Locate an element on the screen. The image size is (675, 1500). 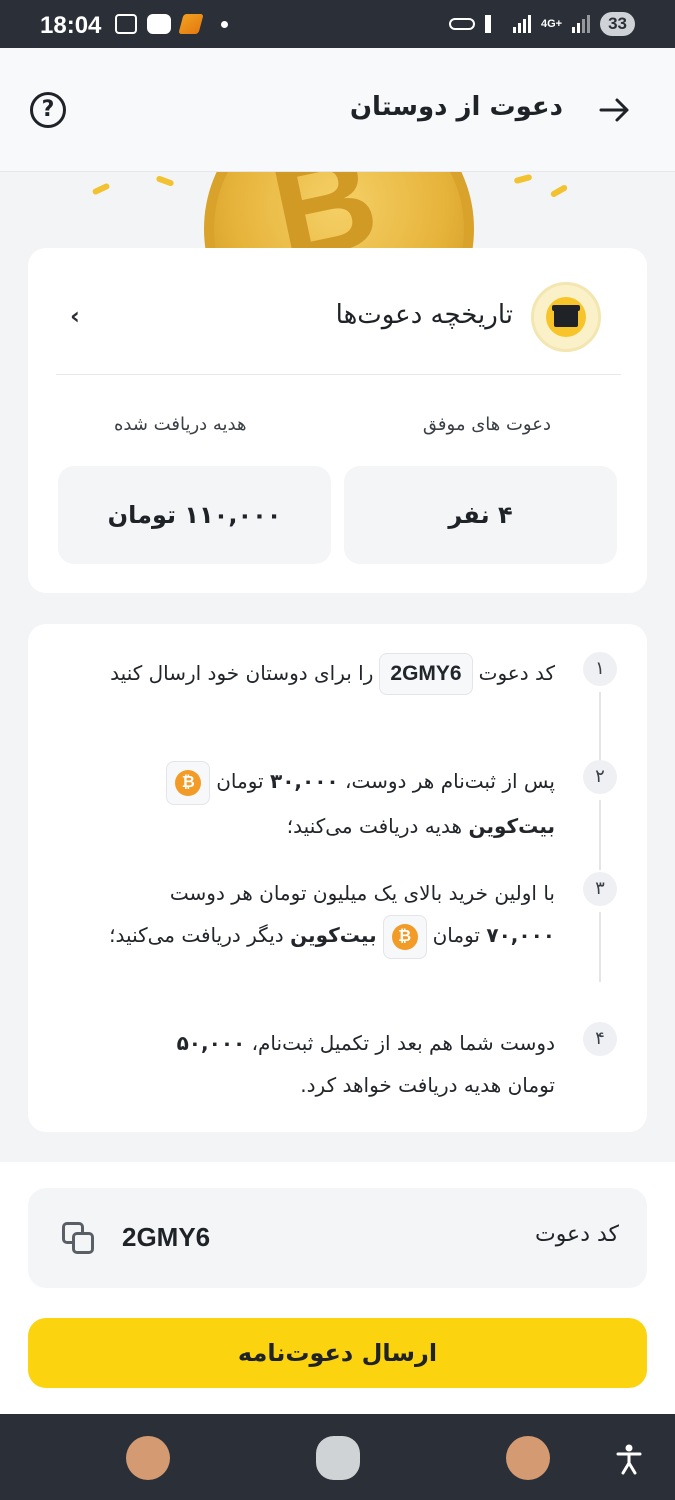
bitcoin-coin-banner: B is located at coordinates (337, 212).